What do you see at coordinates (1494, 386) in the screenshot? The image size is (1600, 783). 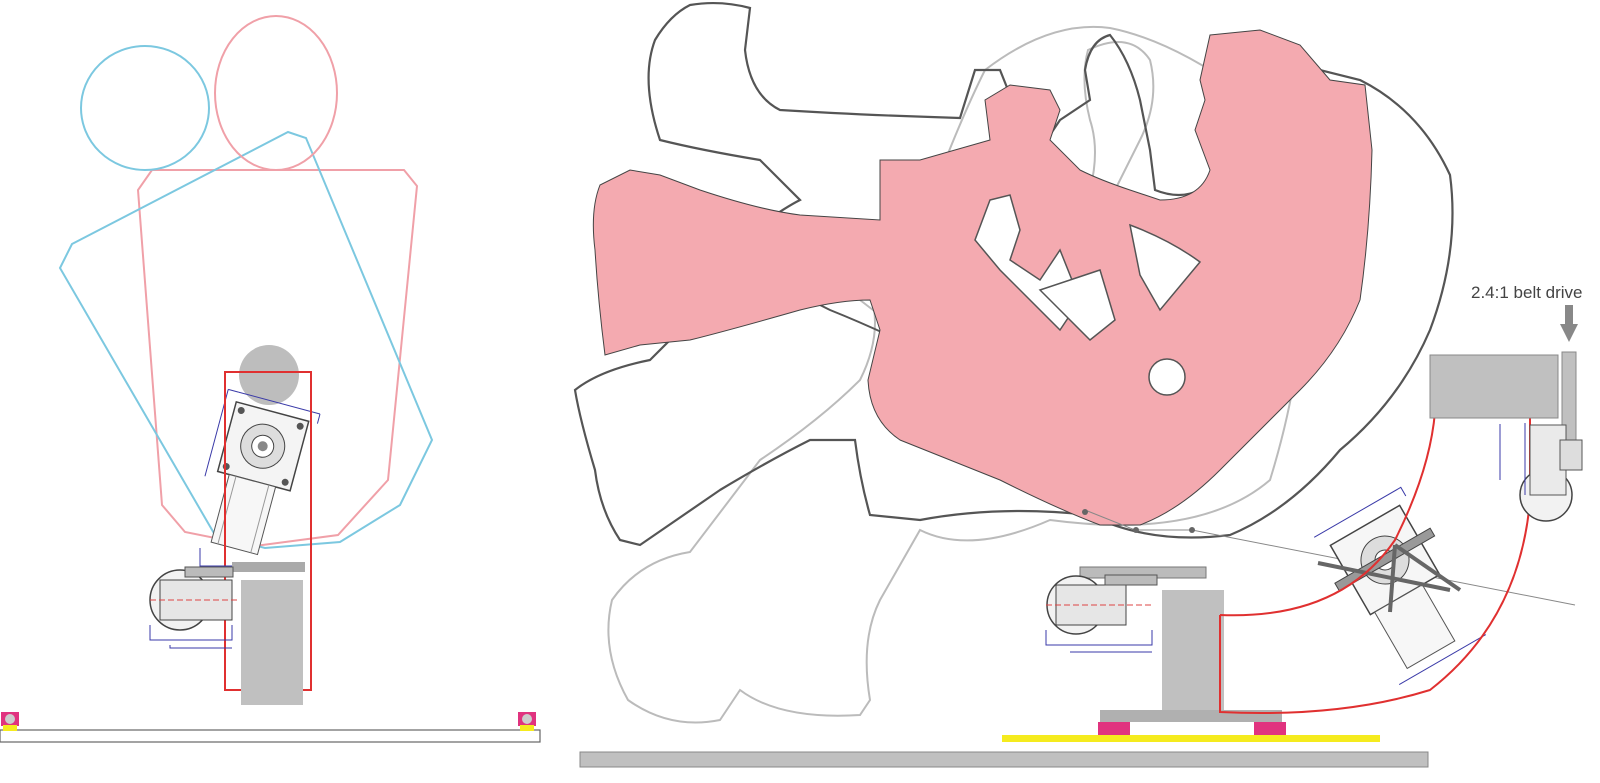 I see `motor-block` at bounding box center [1494, 386].